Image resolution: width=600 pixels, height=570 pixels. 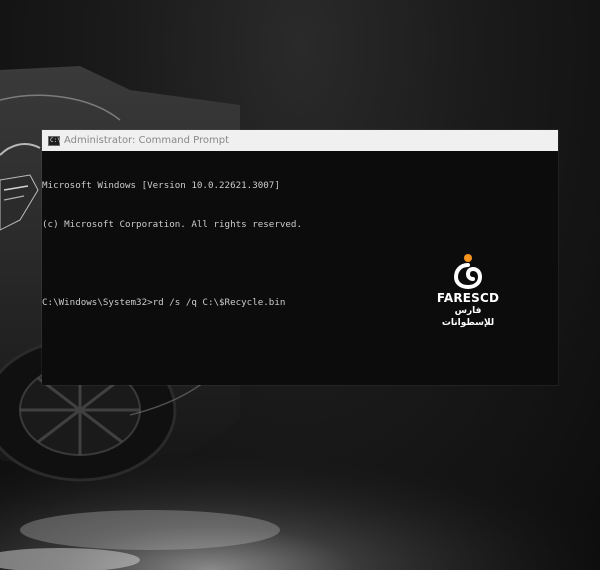 What do you see at coordinates (468, 298) in the screenshot?
I see `watermark-name: FARESCD` at bounding box center [468, 298].